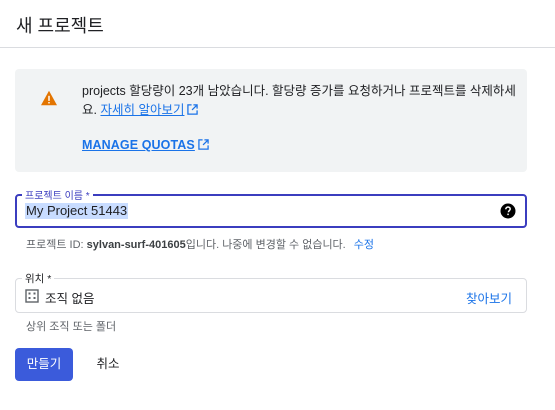  Describe the element at coordinates (44, 364) in the screenshot. I see `create-button: 만들기` at that location.